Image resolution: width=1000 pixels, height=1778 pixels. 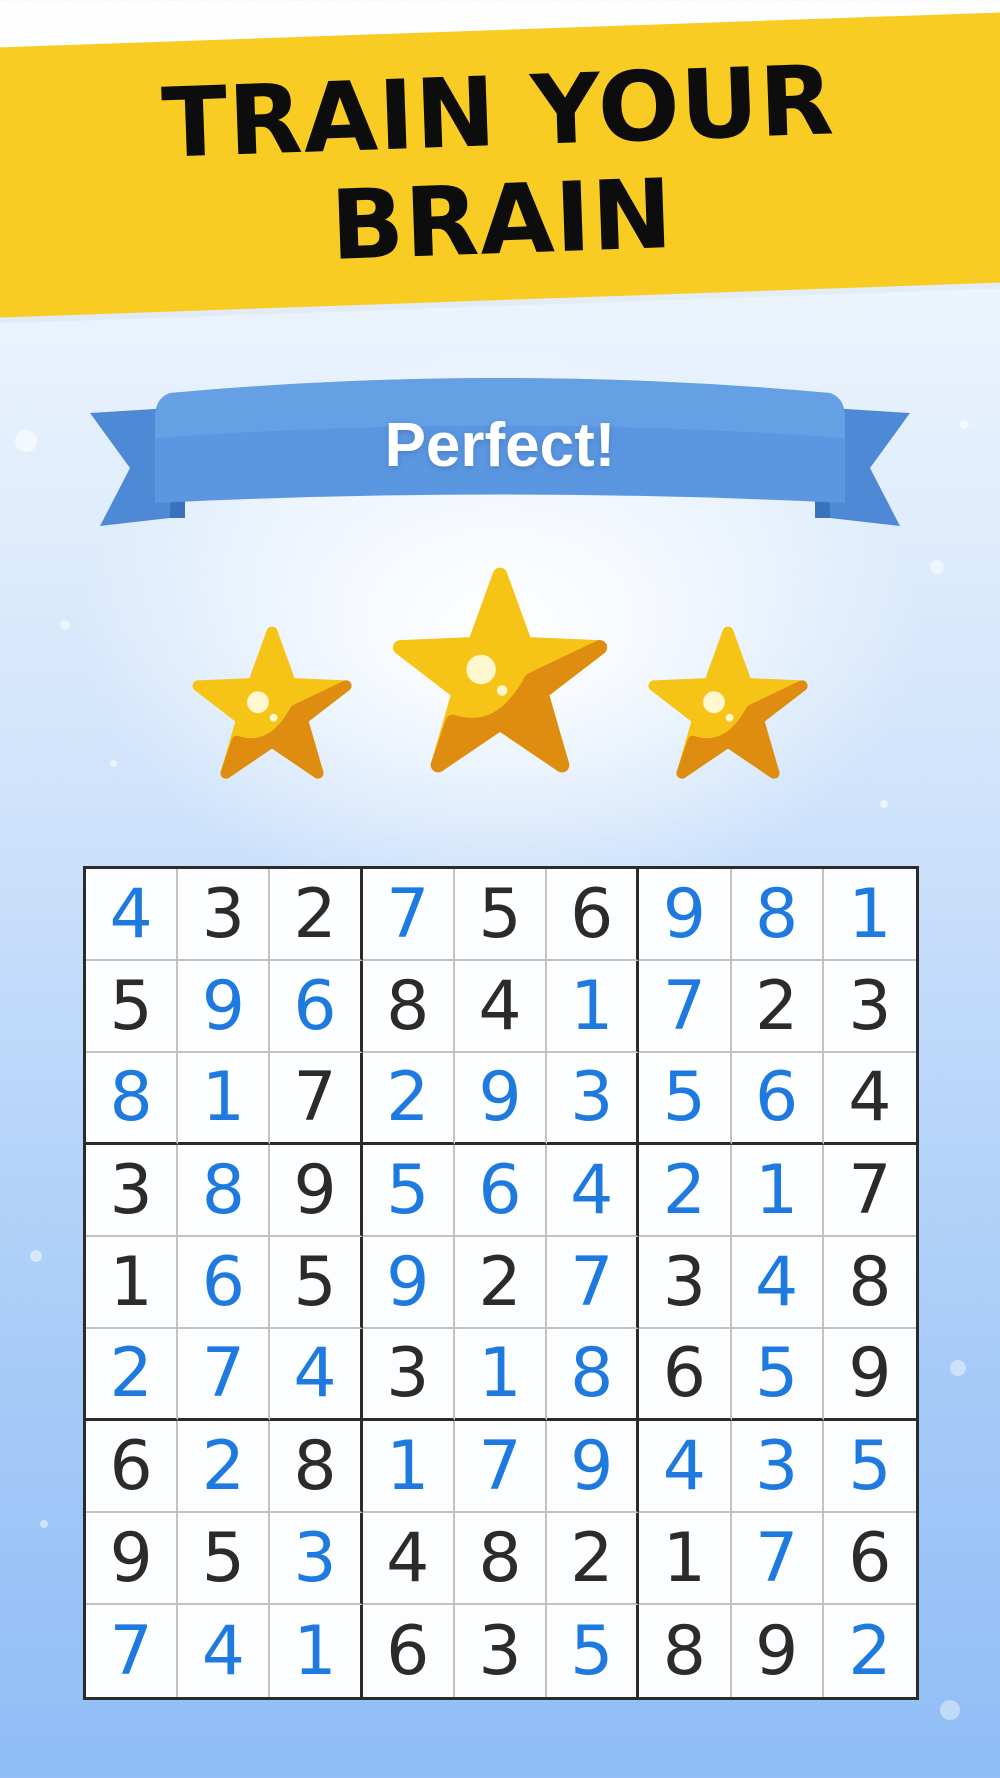 I want to click on star-icon-center, so click(x=500, y=670).